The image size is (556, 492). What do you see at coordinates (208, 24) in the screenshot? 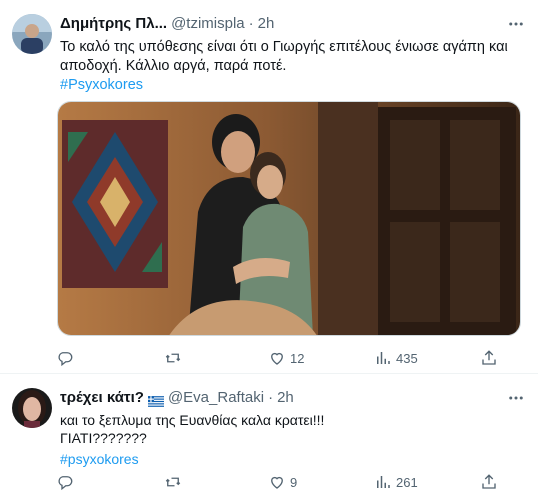
I see `user-handle: @tzimispla` at bounding box center [208, 24].